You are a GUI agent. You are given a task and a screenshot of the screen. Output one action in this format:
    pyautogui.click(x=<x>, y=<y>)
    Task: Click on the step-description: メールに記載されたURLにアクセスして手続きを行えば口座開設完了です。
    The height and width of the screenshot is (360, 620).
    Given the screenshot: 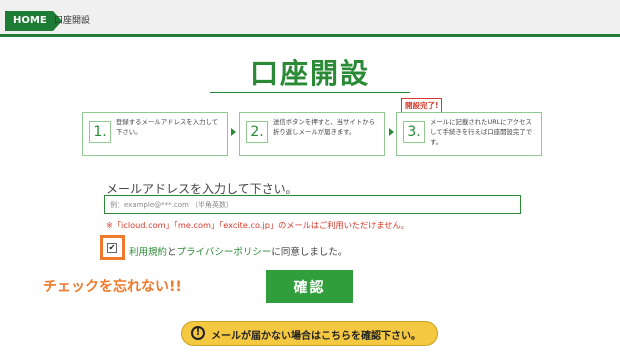 What is the action you would take?
    pyautogui.click(x=481, y=132)
    